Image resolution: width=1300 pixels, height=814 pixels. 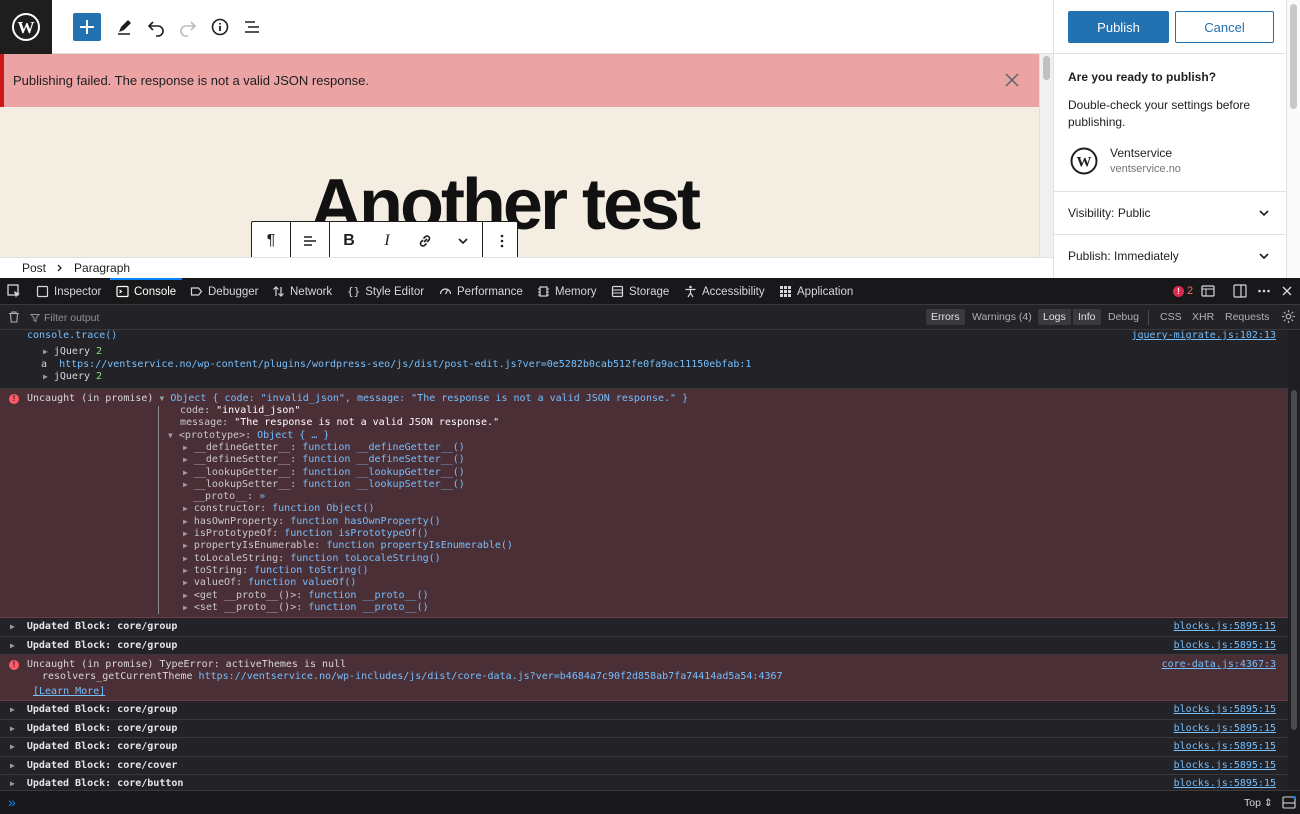 What do you see at coordinates (156, 27) in the screenshot?
I see `undo-button` at bounding box center [156, 27].